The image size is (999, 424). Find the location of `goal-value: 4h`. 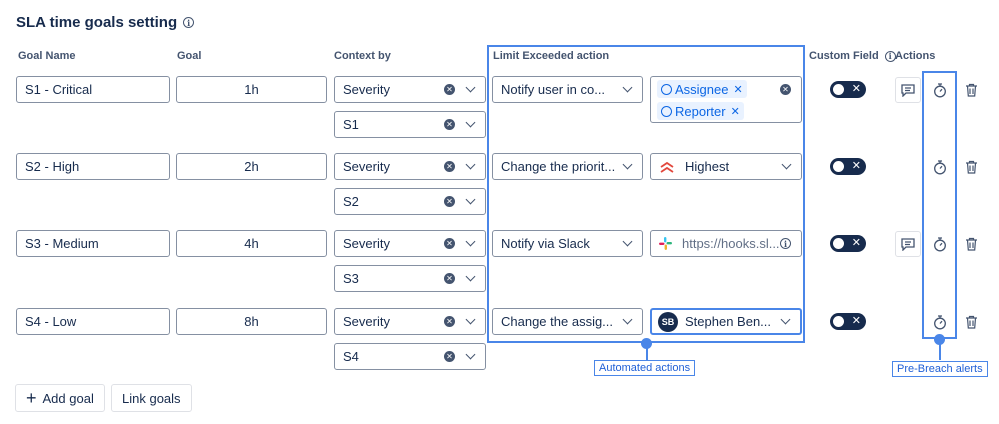

goal-value: 4h is located at coordinates (251, 243).